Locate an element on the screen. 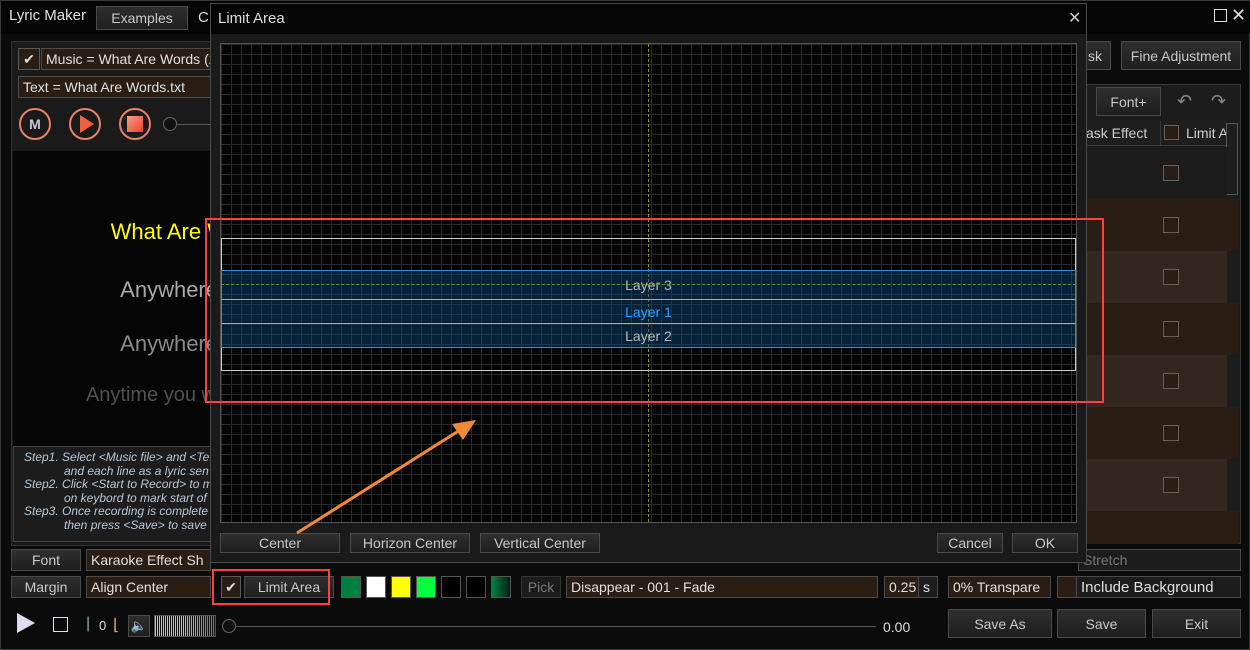 Image resolution: width=1250 pixels, height=650 pixels. arrow-shaft is located at coordinates (378, 481).